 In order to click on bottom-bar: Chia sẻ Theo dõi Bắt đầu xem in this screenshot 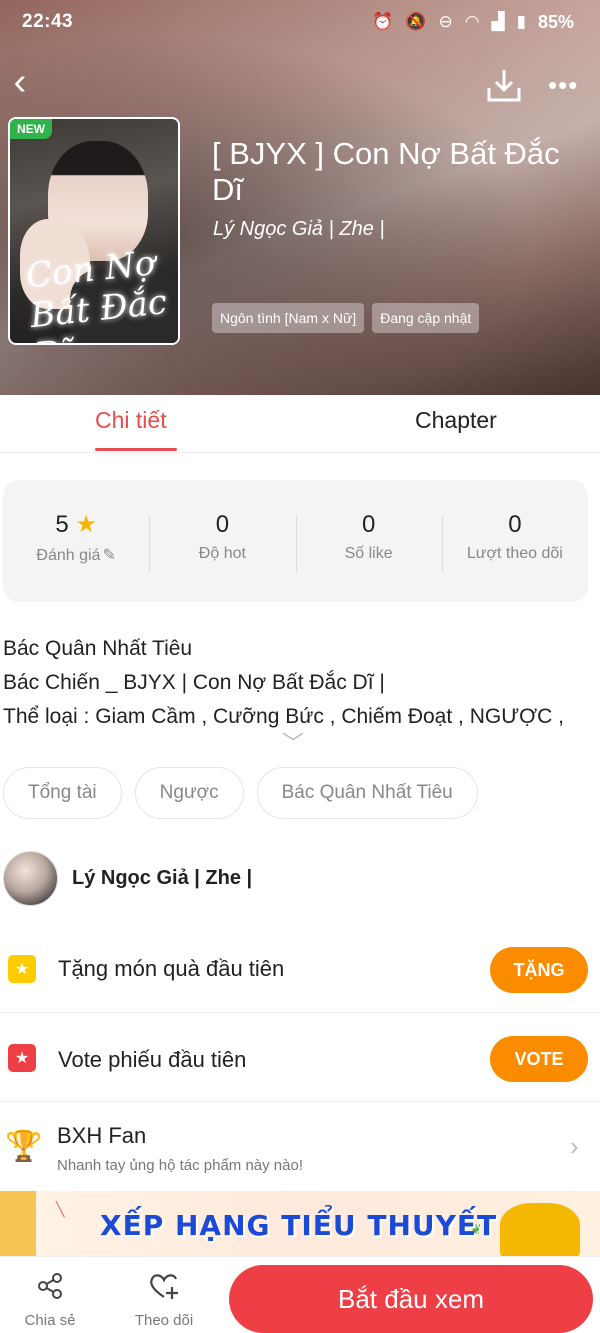, I will do `click(300, 1294)`.